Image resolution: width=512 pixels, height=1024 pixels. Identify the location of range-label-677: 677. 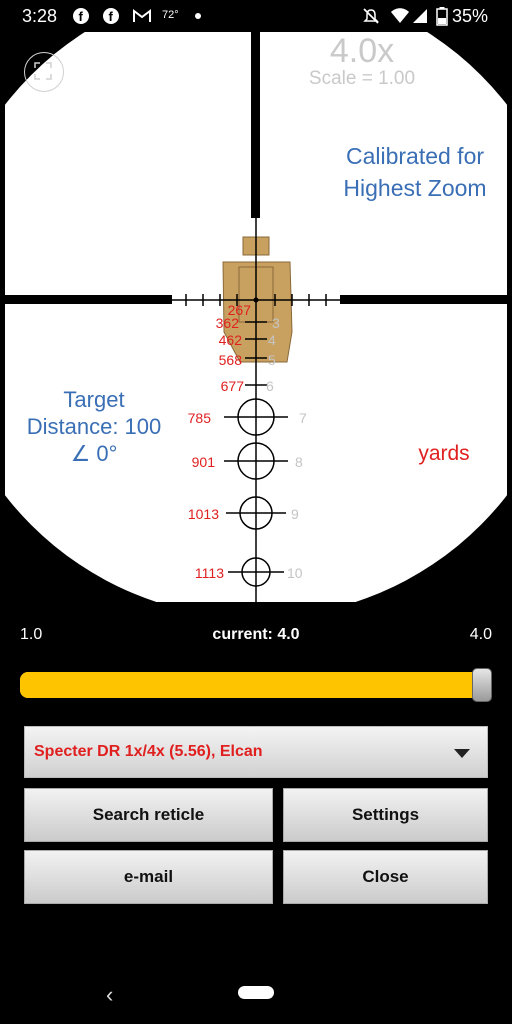
(233, 386).